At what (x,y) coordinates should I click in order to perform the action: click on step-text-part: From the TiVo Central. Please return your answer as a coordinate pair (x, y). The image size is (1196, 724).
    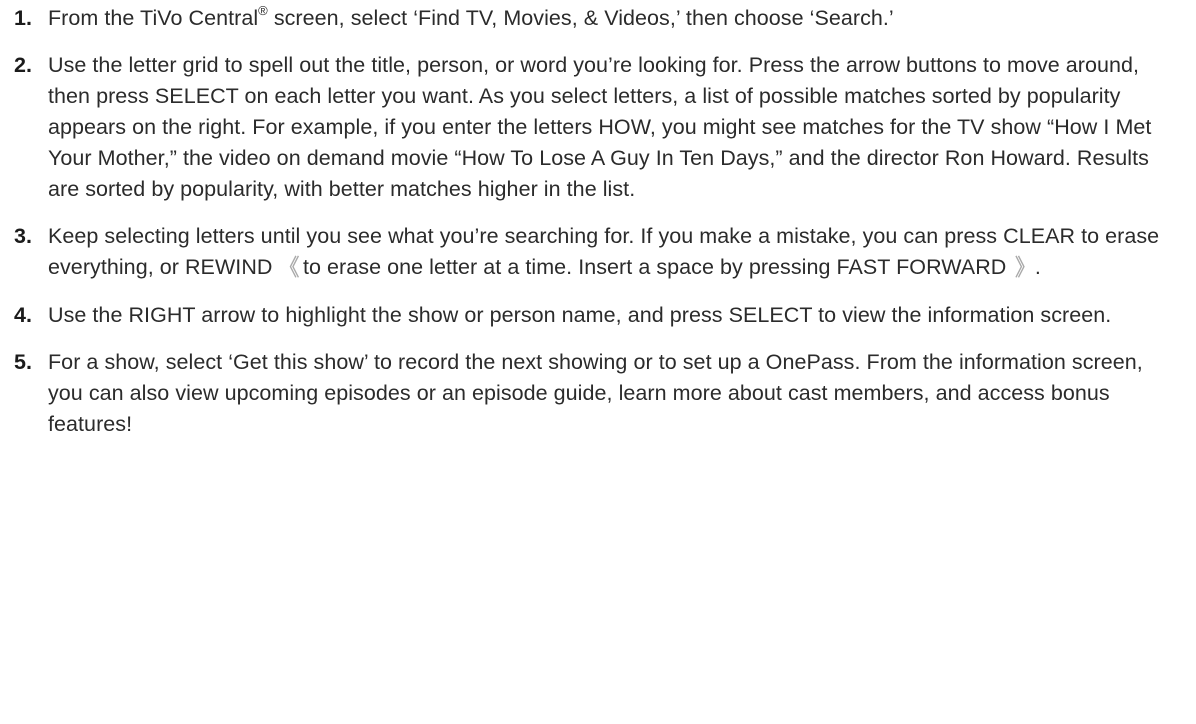
    Looking at the image, I should click on (153, 18).